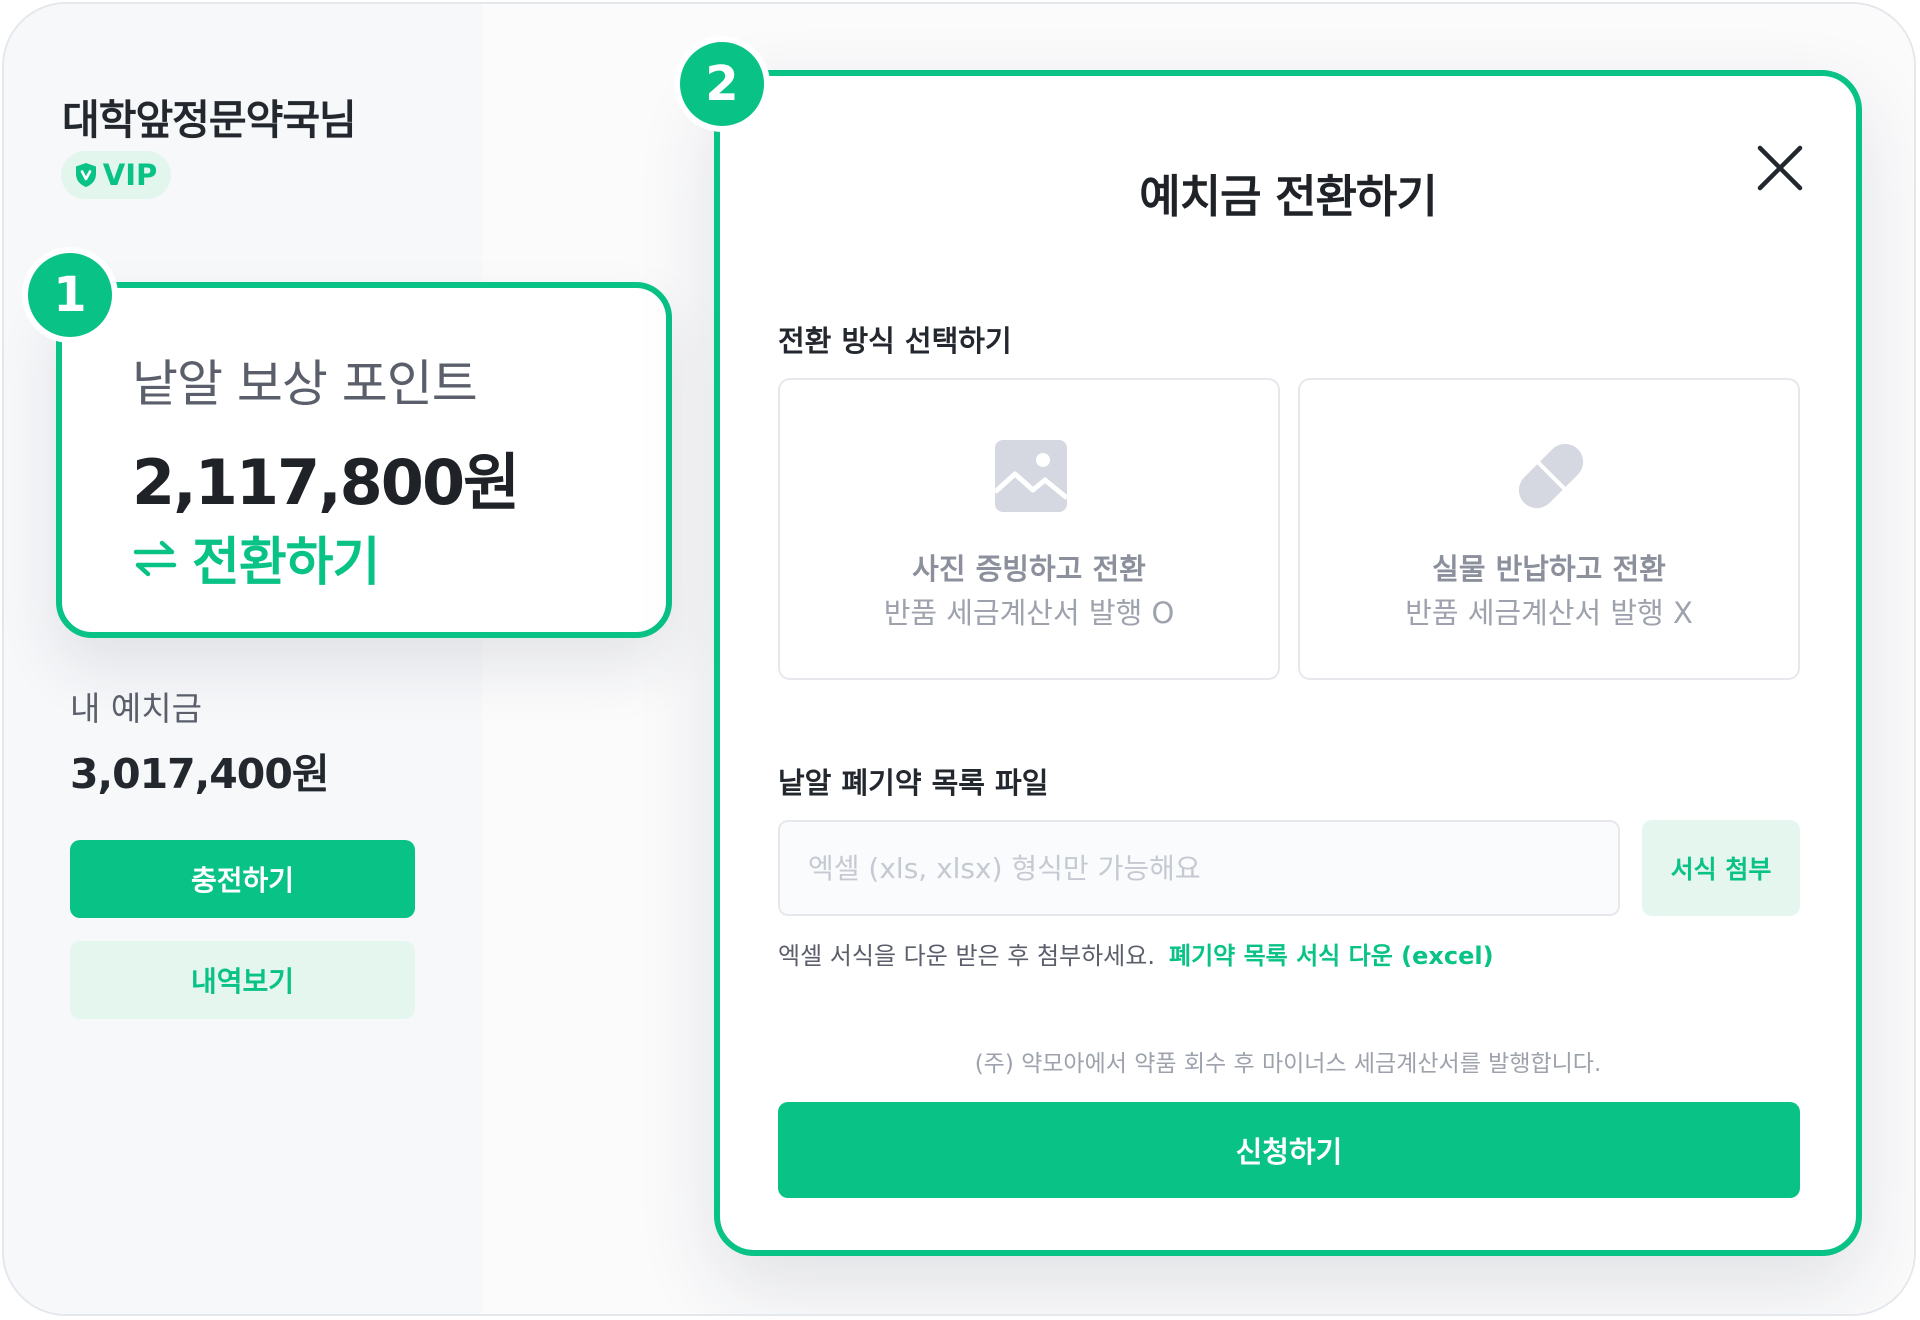 This screenshot has width=1920, height=1320. Describe the element at coordinates (326, 482) in the screenshot. I see `points-value: 2,117,800원` at that location.